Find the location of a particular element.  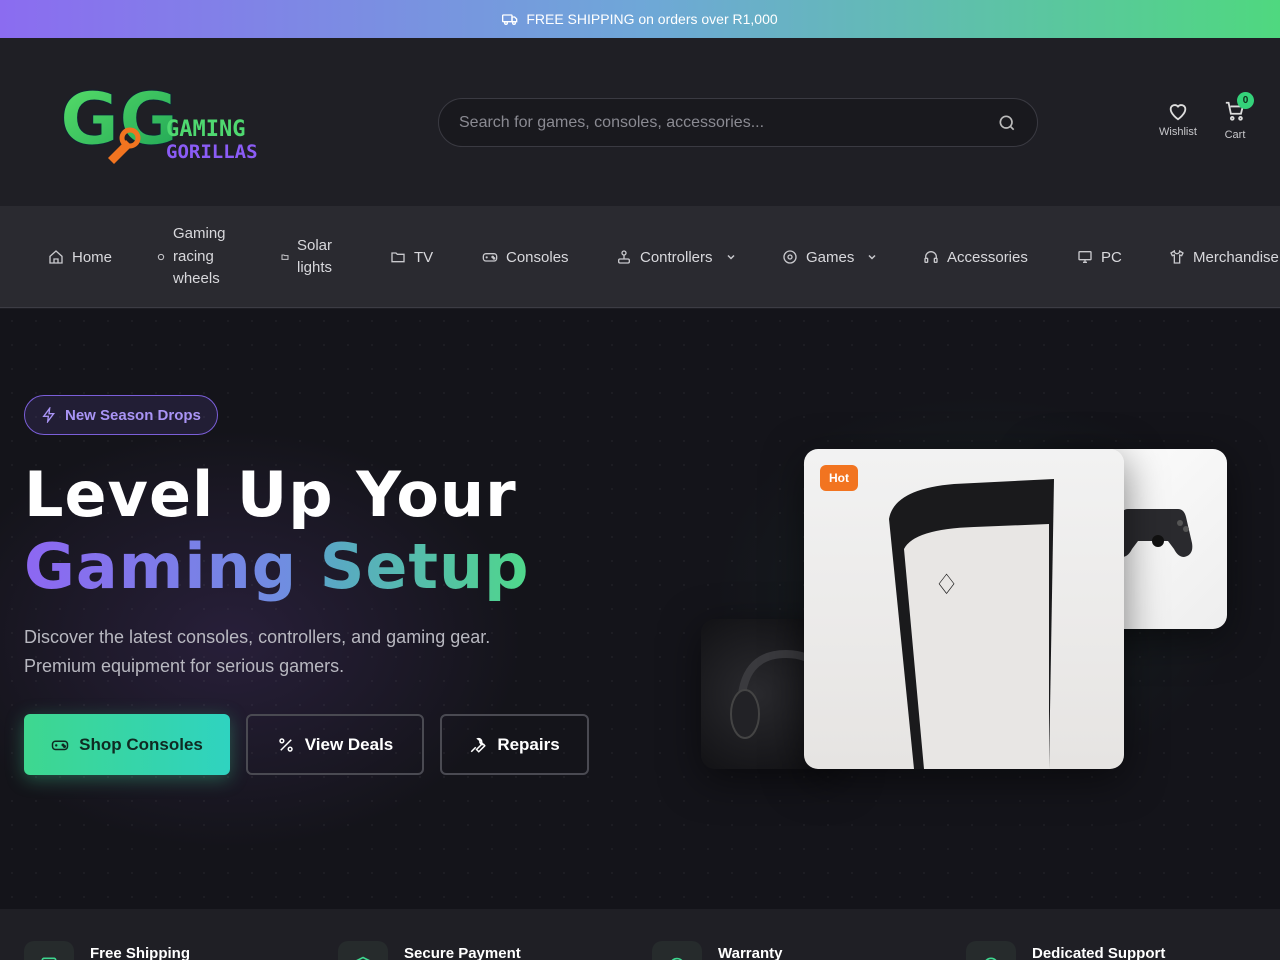

nav-item-solar-lights: Solar lights is located at coordinates (311, 257).